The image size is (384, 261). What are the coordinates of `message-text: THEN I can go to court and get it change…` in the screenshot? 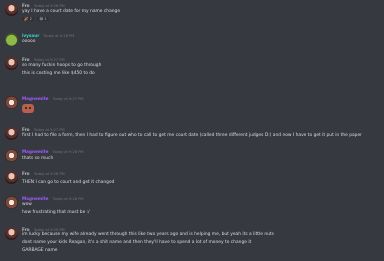 It's located at (68, 182).